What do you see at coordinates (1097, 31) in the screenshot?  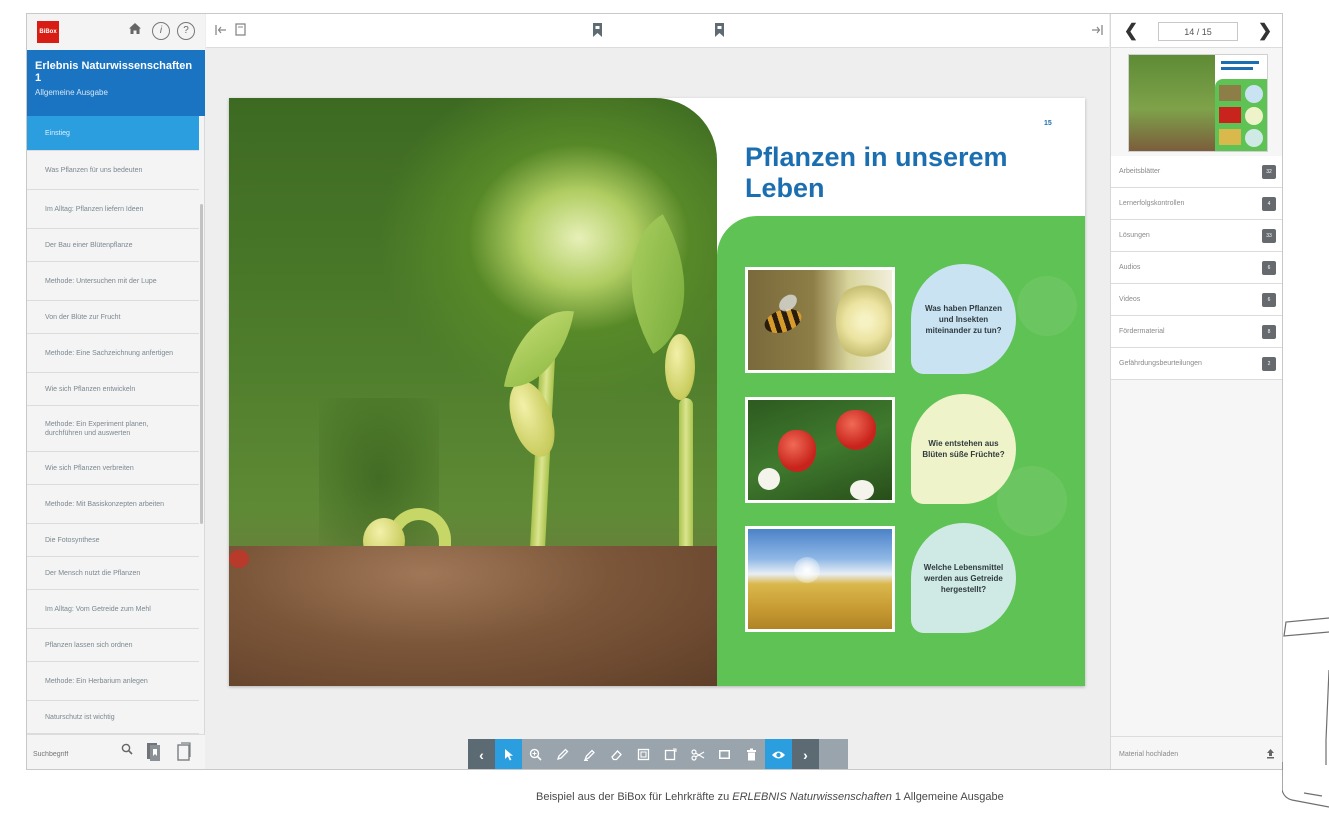 I see `collapse-rightpanel-icon` at bounding box center [1097, 31].